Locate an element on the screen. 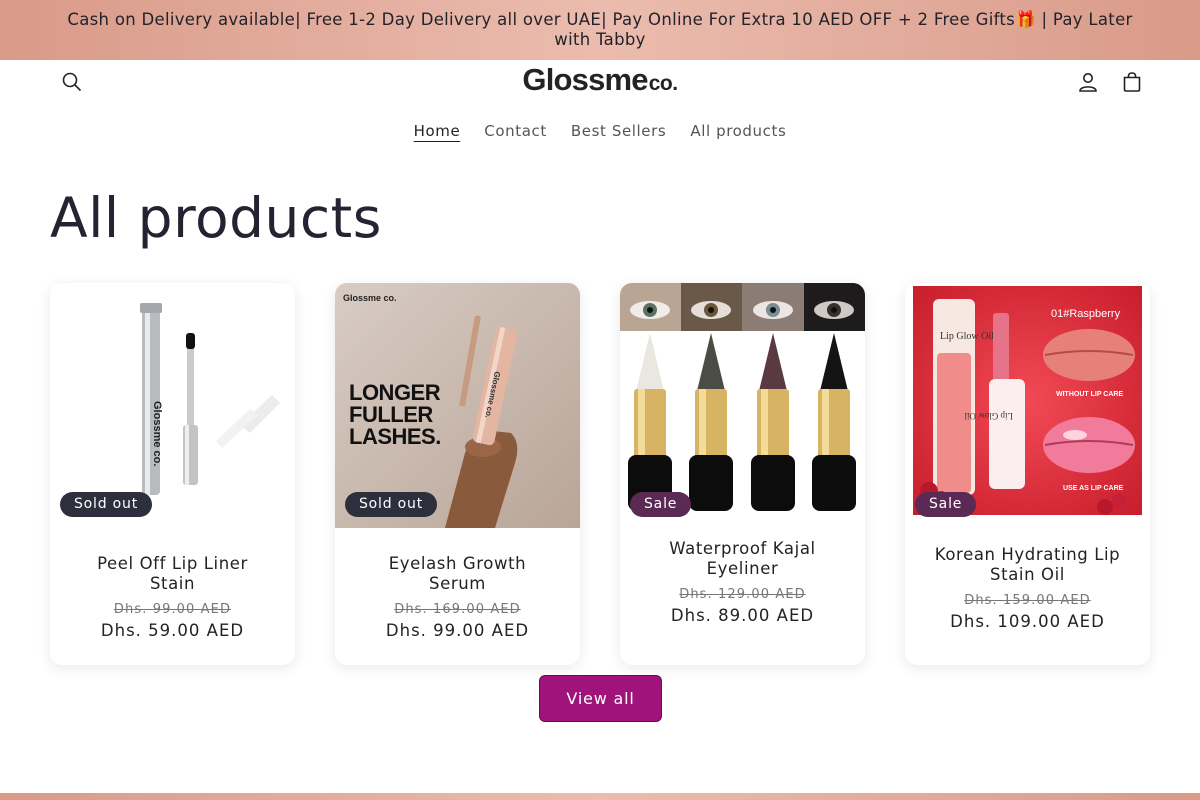 This screenshot has width=1200, height=800. product-old-price: Dhs. 159.00 AED is located at coordinates (1027, 600).